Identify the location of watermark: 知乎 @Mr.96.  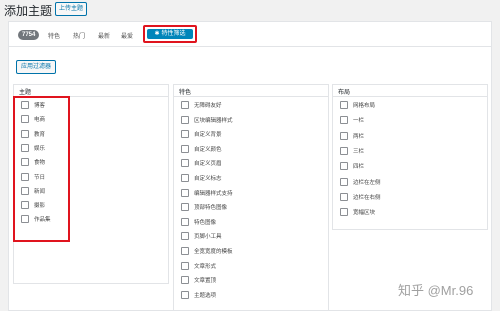
(436, 290).